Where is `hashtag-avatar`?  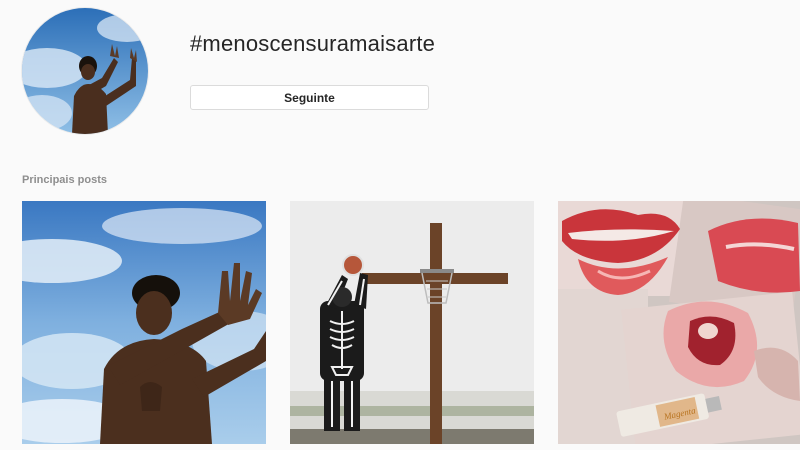
hashtag-avatar is located at coordinates (85, 71).